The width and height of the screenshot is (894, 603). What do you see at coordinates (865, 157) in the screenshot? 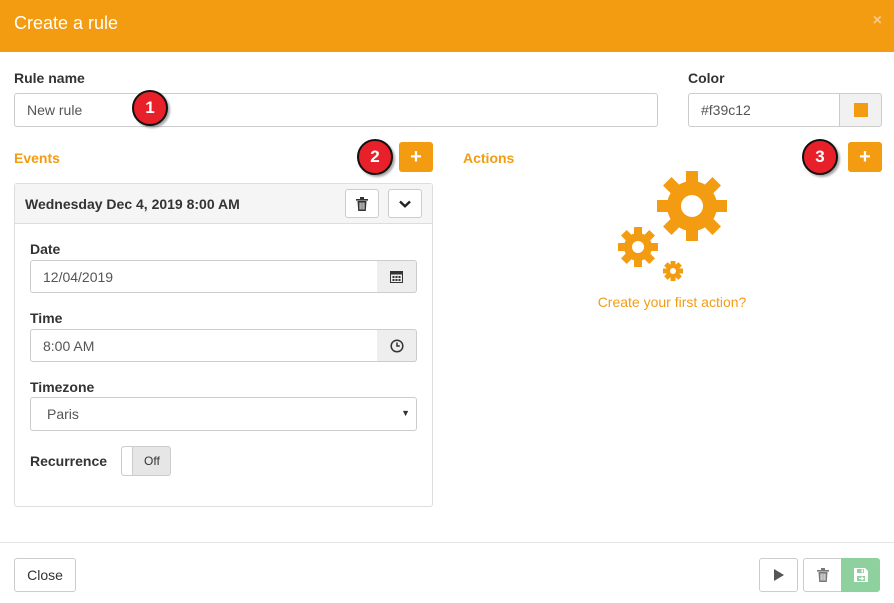
I see `add-action-button: +` at bounding box center [865, 157].